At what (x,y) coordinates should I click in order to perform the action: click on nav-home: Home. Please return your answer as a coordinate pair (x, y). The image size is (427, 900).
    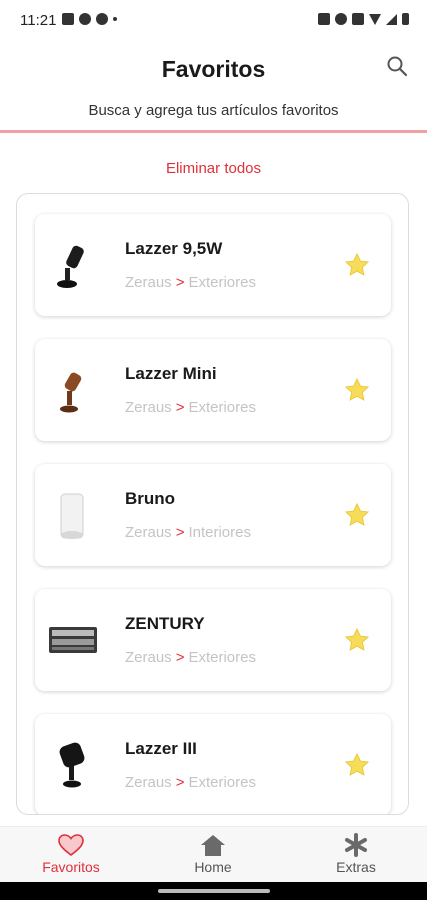
    Looking at the image, I should click on (213, 854).